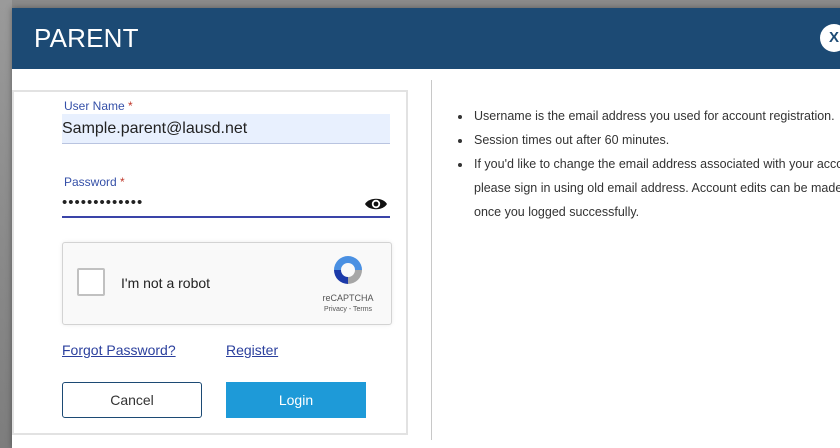  I want to click on password-input, so click(226, 203).